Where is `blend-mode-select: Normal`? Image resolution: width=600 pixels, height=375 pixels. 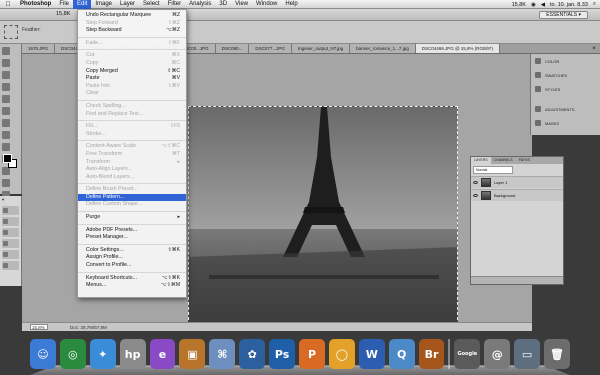 blend-mode-select: Normal is located at coordinates (493, 170).